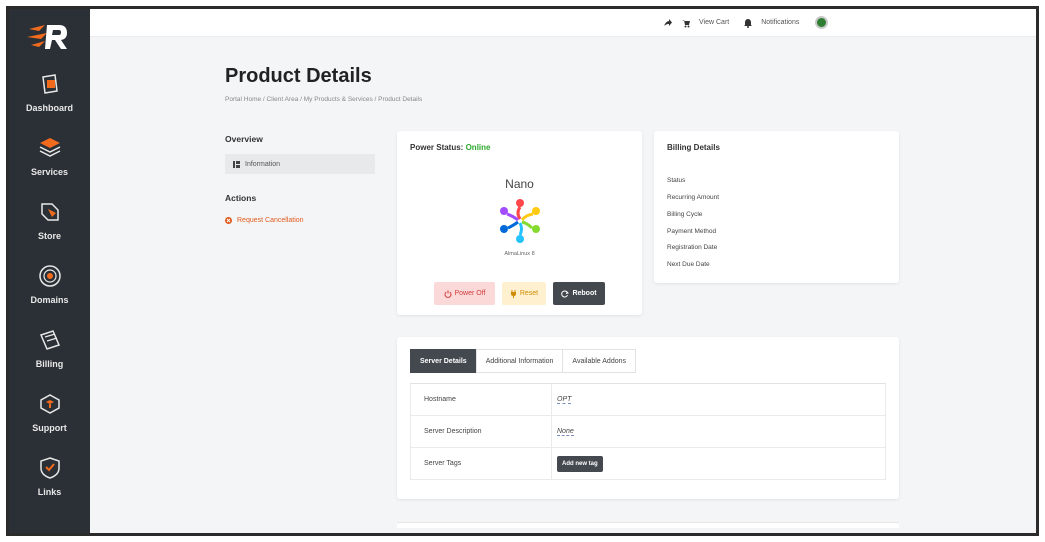 The height and width of the screenshot is (542, 1045). What do you see at coordinates (692, 247) in the screenshot?
I see `billing-row-label: Registration Date` at bounding box center [692, 247].